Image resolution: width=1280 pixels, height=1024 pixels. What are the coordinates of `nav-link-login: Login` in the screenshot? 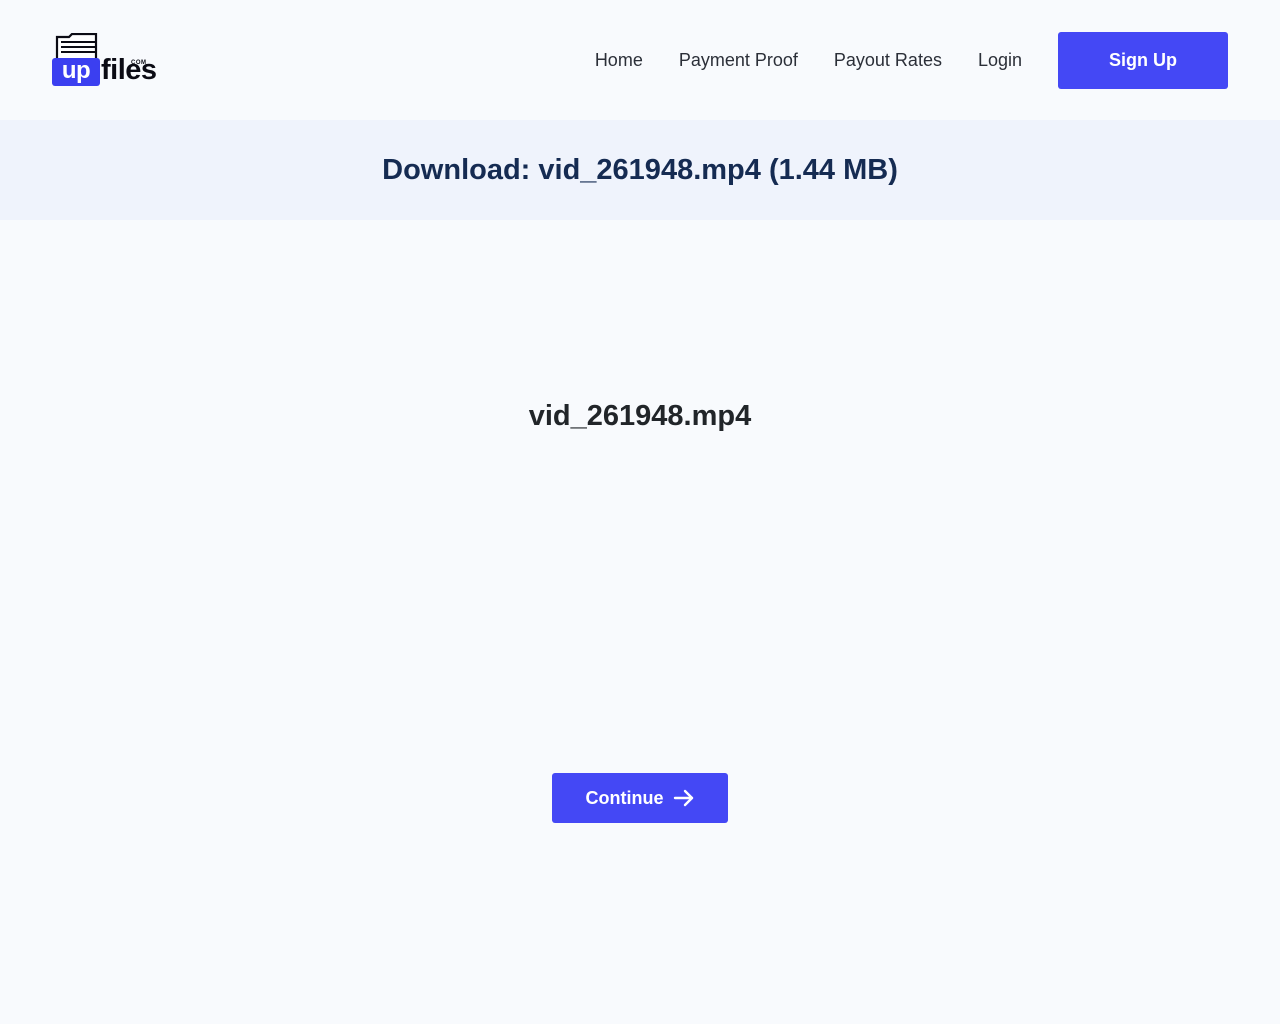 It's located at (1000, 60).